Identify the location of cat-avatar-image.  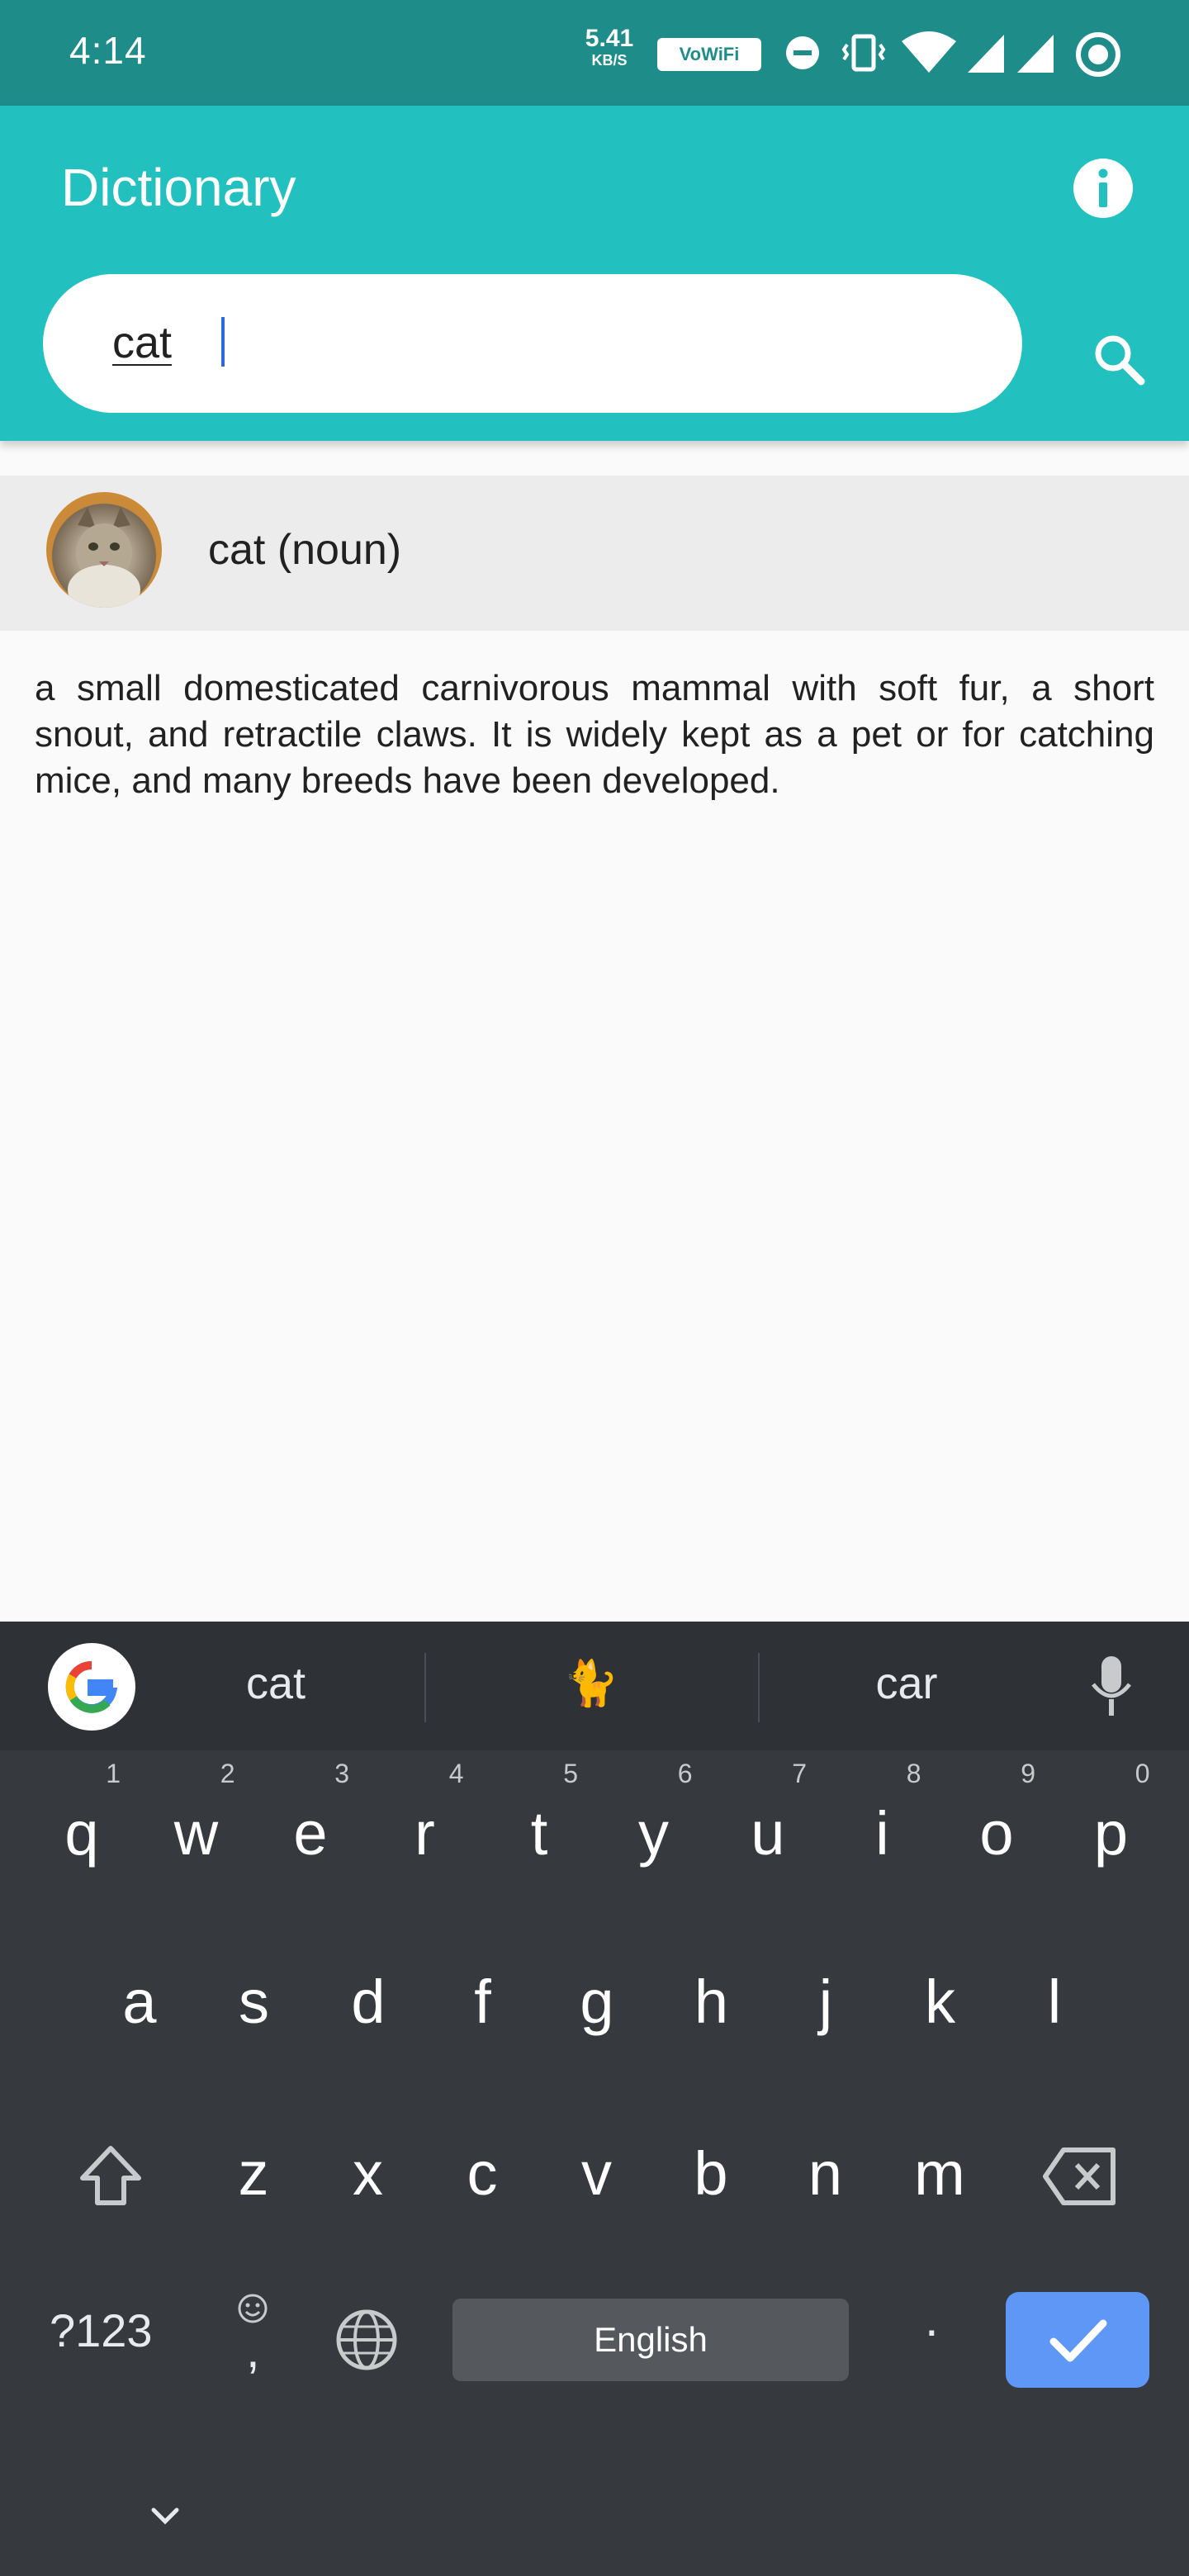
(104, 550).